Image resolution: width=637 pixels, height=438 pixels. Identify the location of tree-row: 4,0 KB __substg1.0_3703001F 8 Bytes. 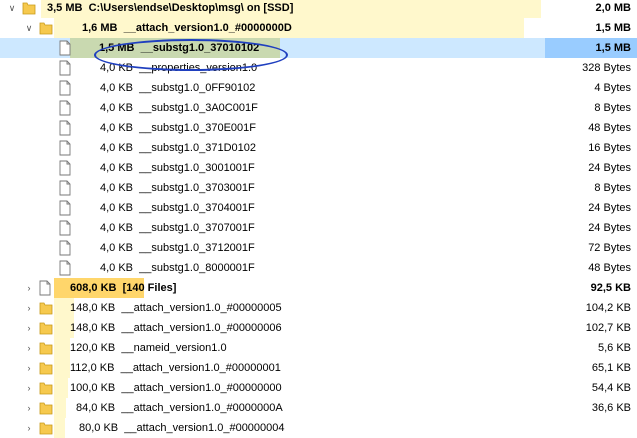
(318, 188).